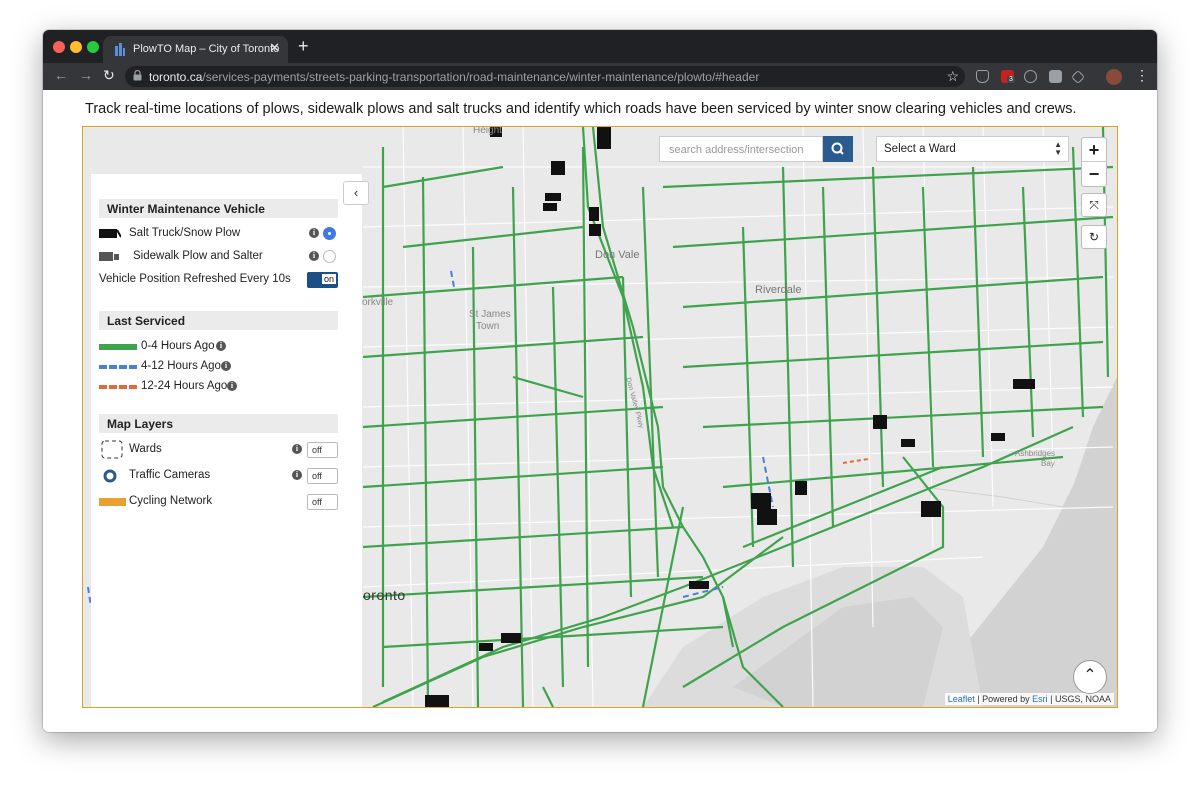  Describe the element at coordinates (1011, 79) in the screenshot. I see `extension-badge: 3` at that location.